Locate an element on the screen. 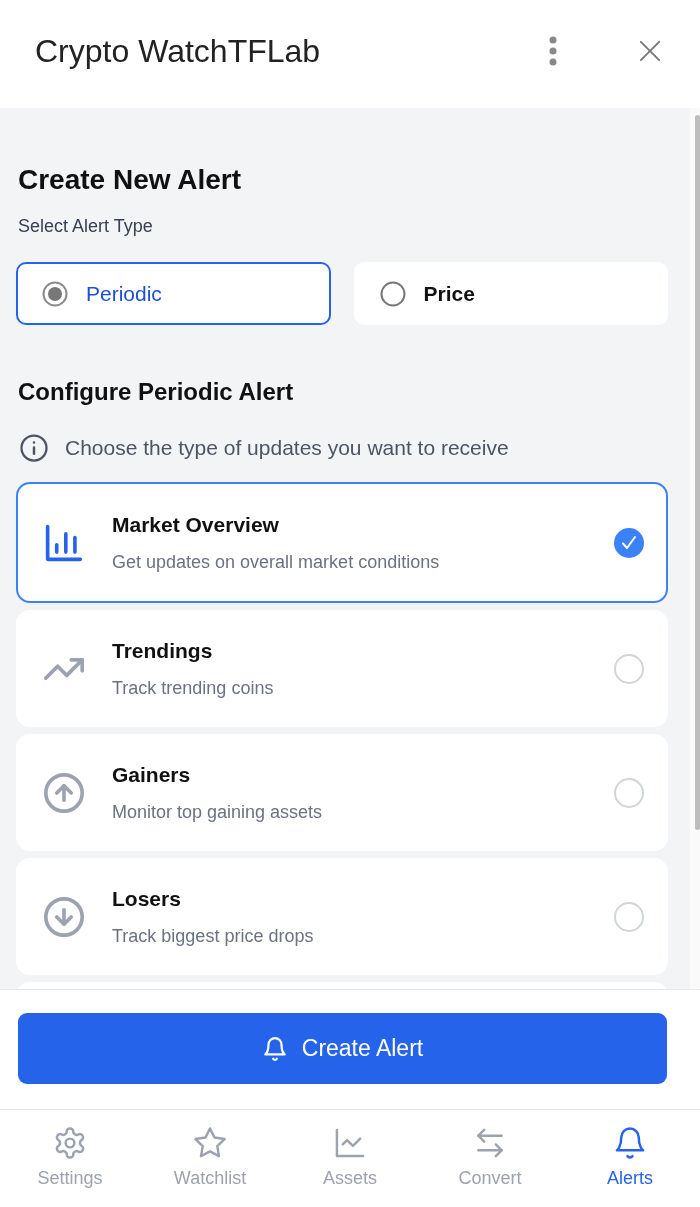 The height and width of the screenshot is (1207, 700). star-icon is located at coordinates (210, 1143).